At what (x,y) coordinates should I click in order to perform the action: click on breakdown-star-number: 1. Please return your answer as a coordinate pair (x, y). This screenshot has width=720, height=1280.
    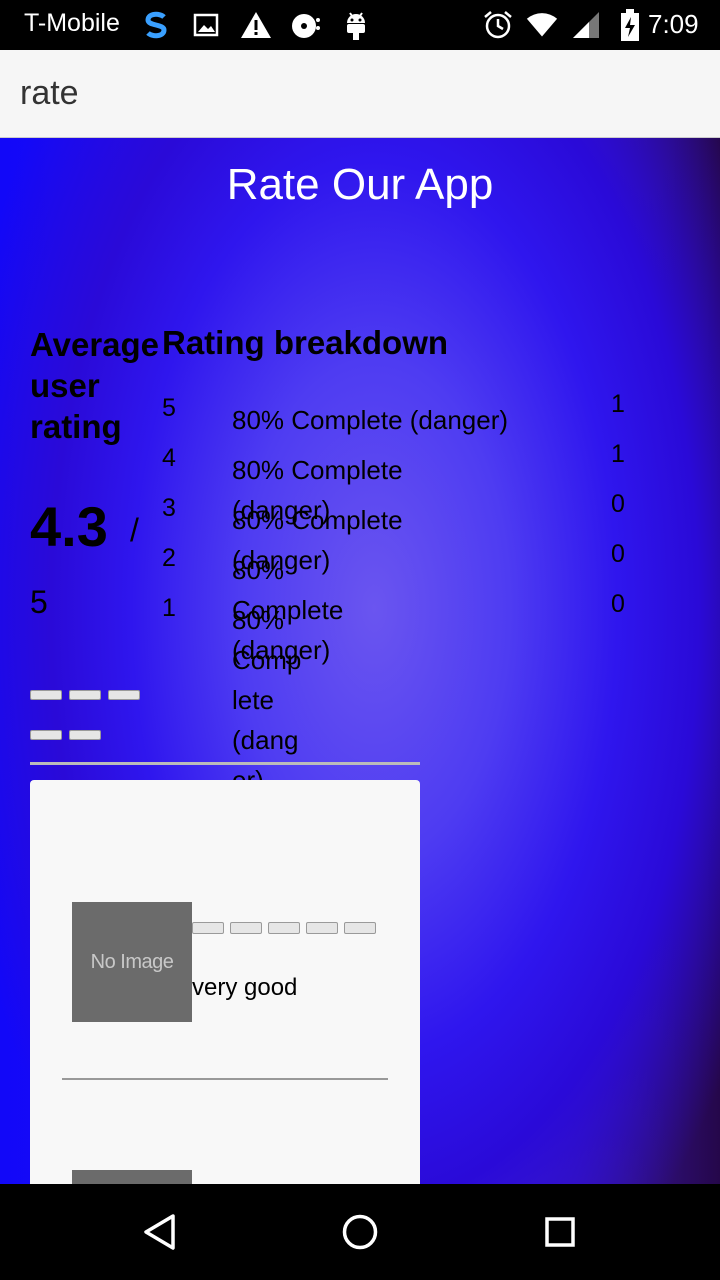
    Looking at the image, I should click on (169, 608).